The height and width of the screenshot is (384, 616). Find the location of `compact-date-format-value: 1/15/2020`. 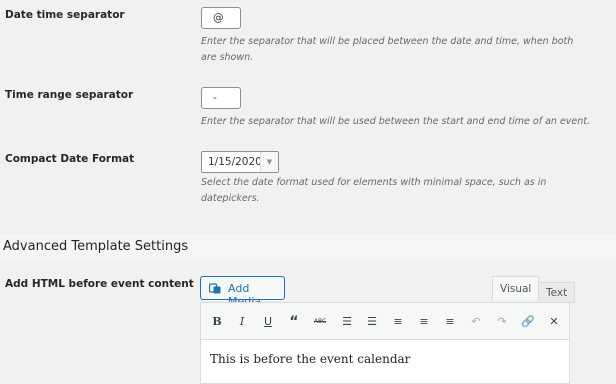

compact-date-format-value: 1/15/2020 is located at coordinates (235, 162).